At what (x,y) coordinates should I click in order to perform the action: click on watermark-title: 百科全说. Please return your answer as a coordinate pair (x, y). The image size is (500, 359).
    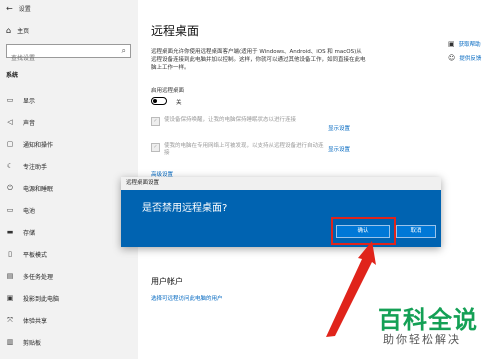
    Looking at the image, I should click on (428, 320).